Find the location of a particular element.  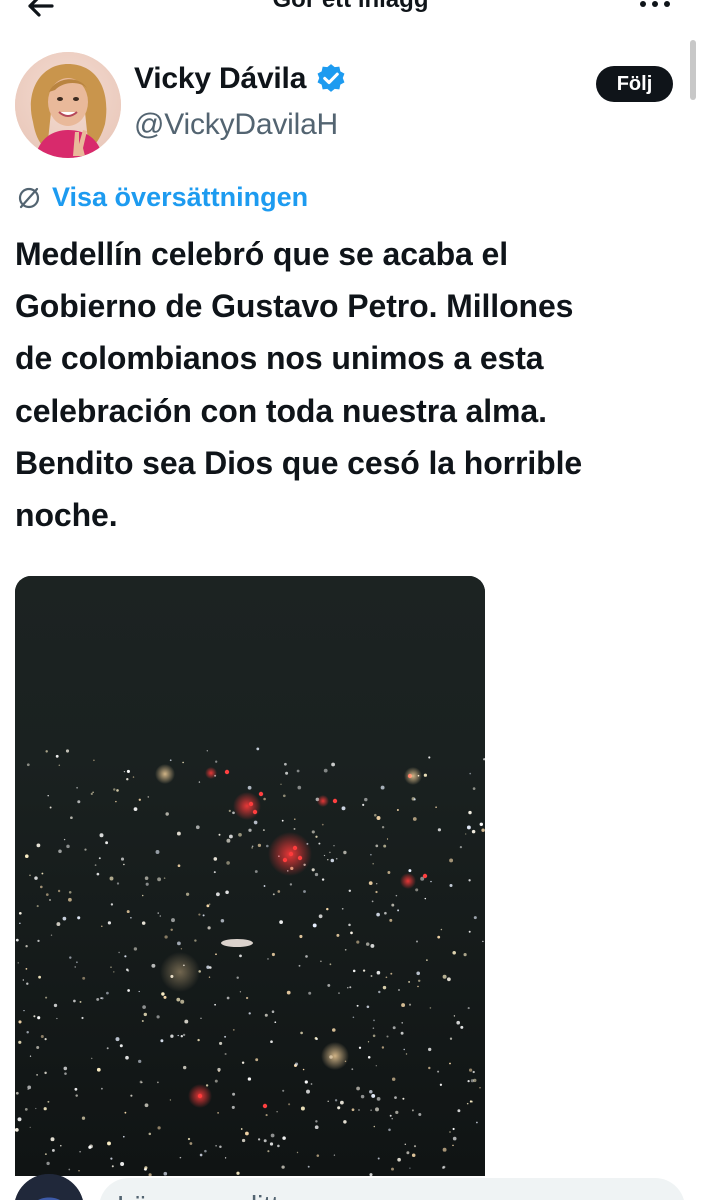

more-options-button is located at coordinates (655, 6).